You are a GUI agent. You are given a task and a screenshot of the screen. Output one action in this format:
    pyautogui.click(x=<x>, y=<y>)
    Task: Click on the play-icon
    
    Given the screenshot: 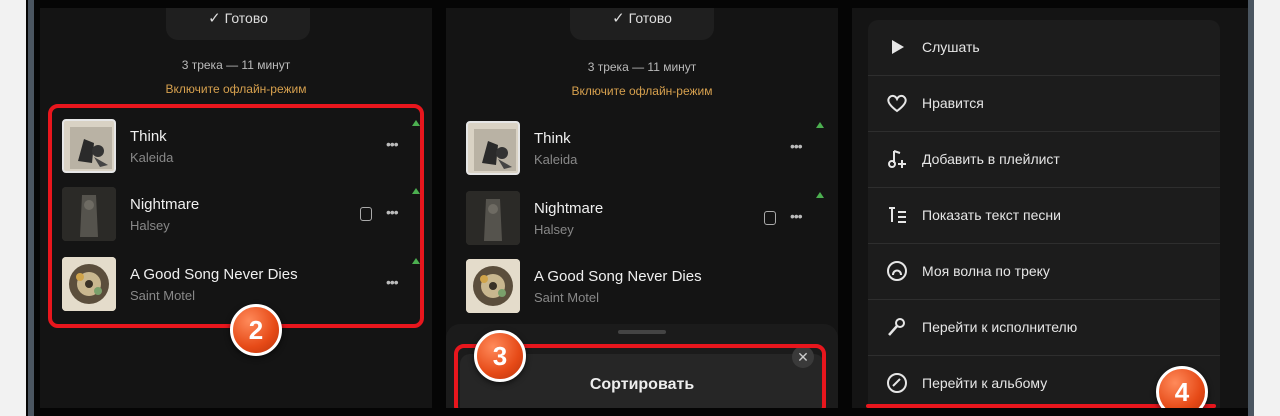 What is the action you would take?
    pyautogui.click(x=898, y=47)
    